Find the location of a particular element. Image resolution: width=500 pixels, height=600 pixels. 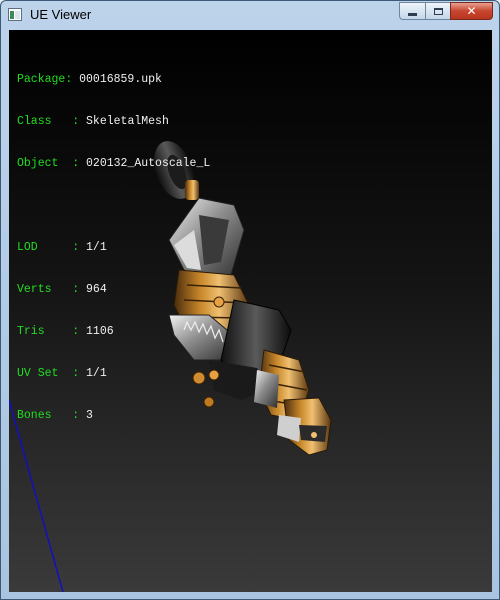

object-value: 020132_Autoscale_L is located at coordinates (148, 163).